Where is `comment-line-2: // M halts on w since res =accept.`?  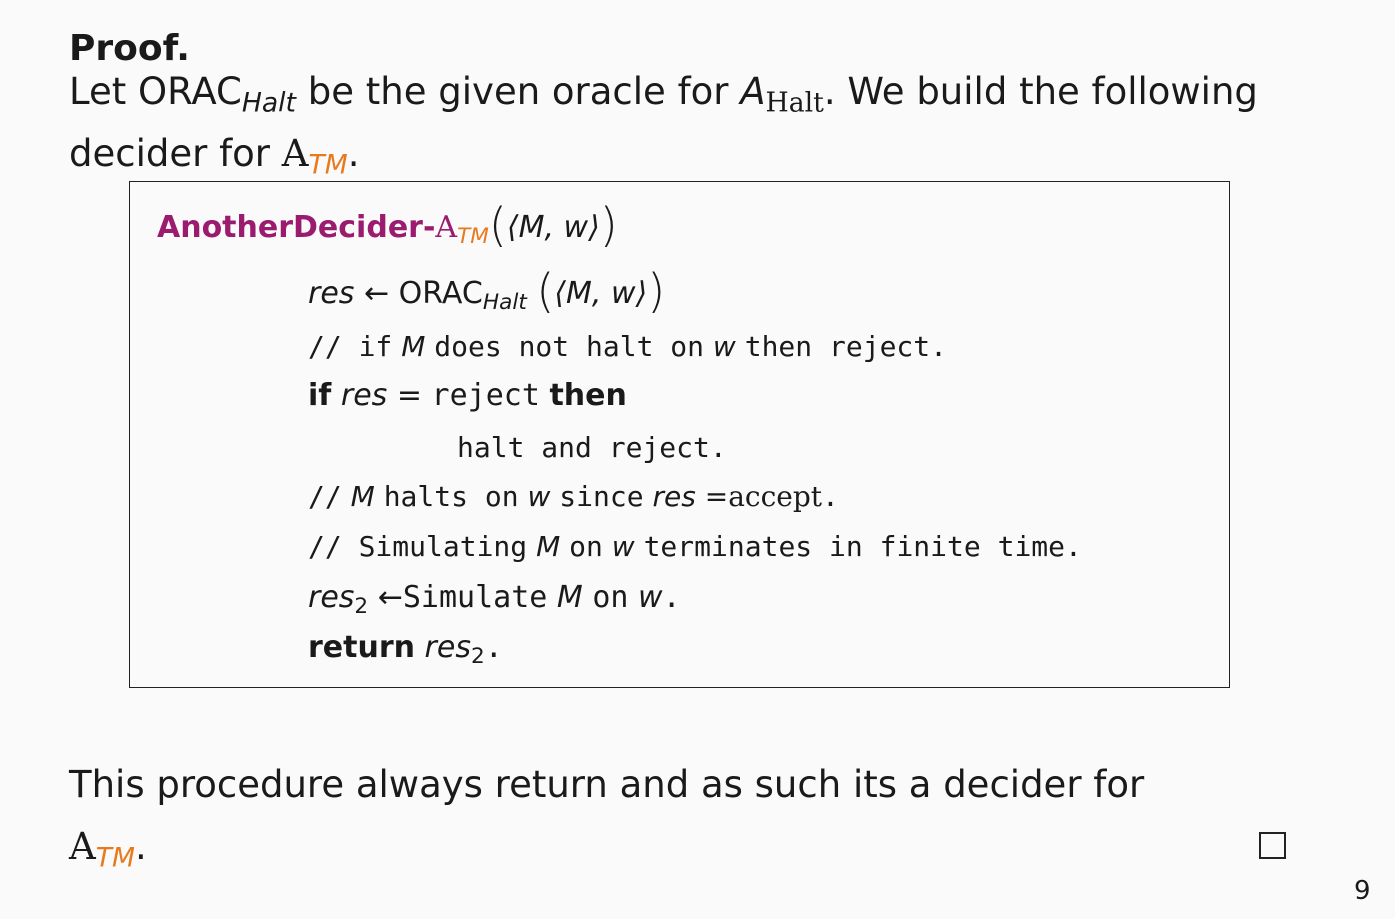 comment-line-2: // M halts on w since res =accept. is located at coordinates (573, 496).